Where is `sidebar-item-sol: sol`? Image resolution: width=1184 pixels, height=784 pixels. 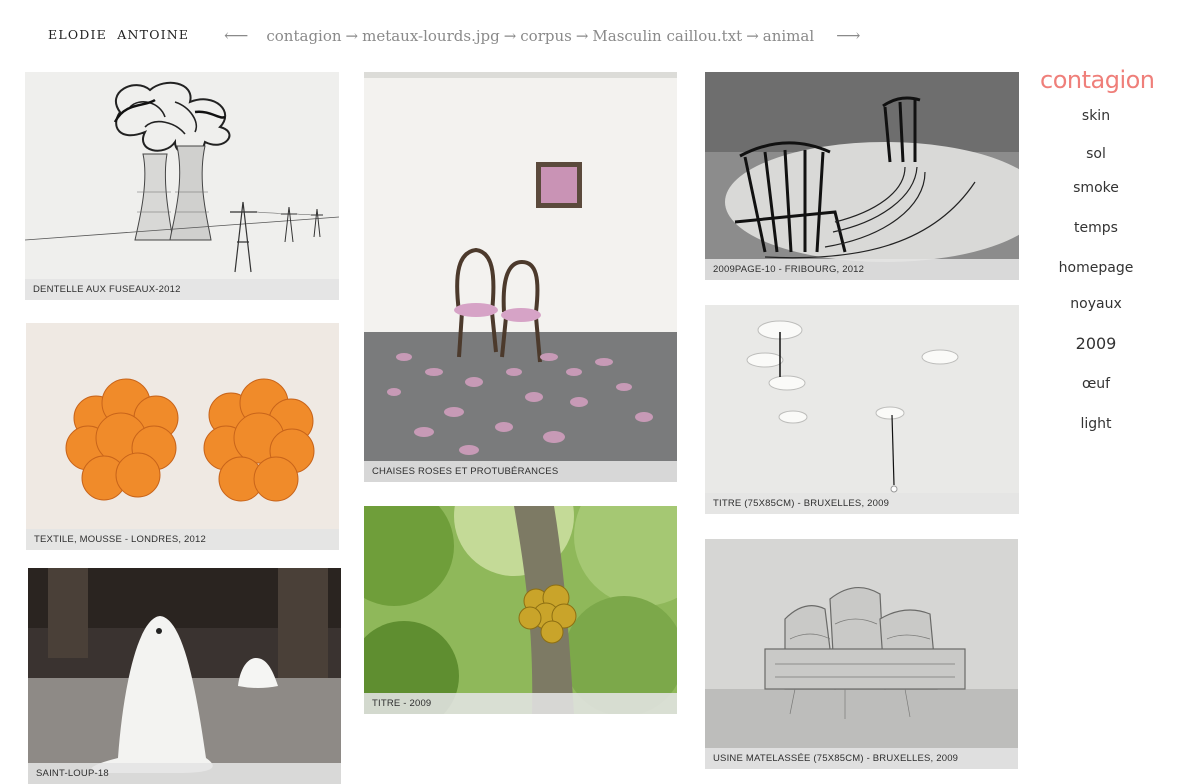
sidebar-item-sol: sol is located at coordinates (1096, 154).